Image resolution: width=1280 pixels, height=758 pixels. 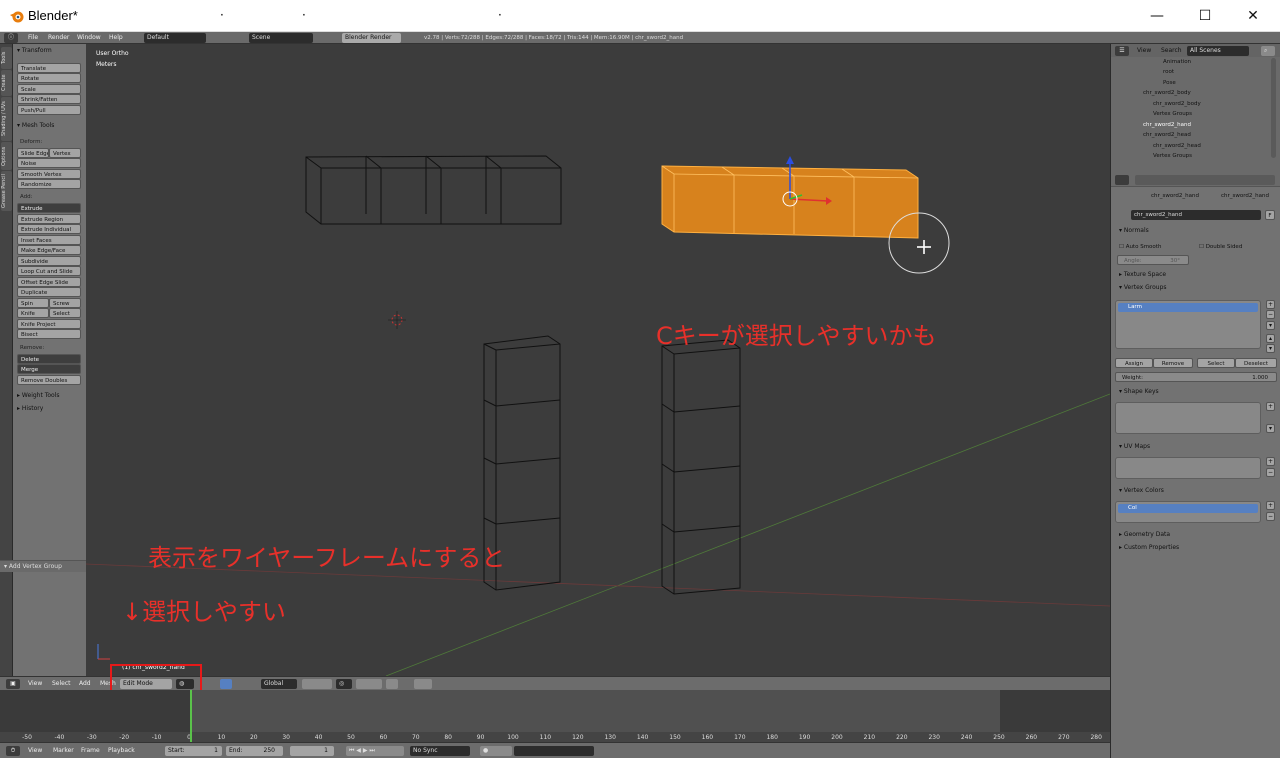 I want to click on display-mode-select: All Scenes, so click(x=1218, y=51).